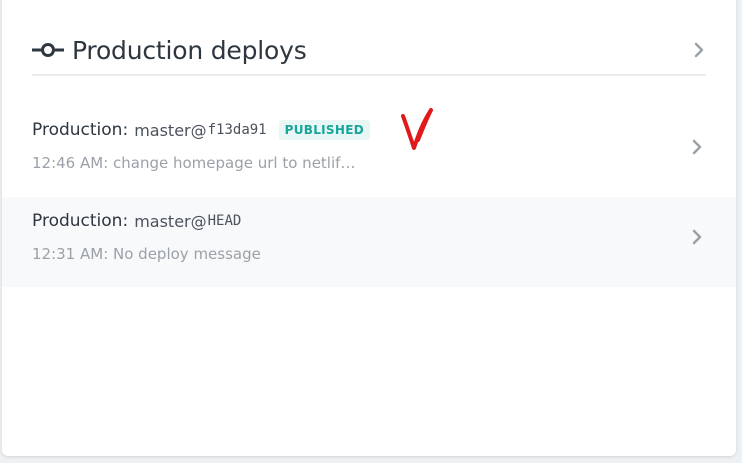 The width and height of the screenshot is (742, 463). What do you see at coordinates (146, 254) in the screenshot?
I see `deploy-message: 12:31 AM: No deploy message` at bounding box center [146, 254].